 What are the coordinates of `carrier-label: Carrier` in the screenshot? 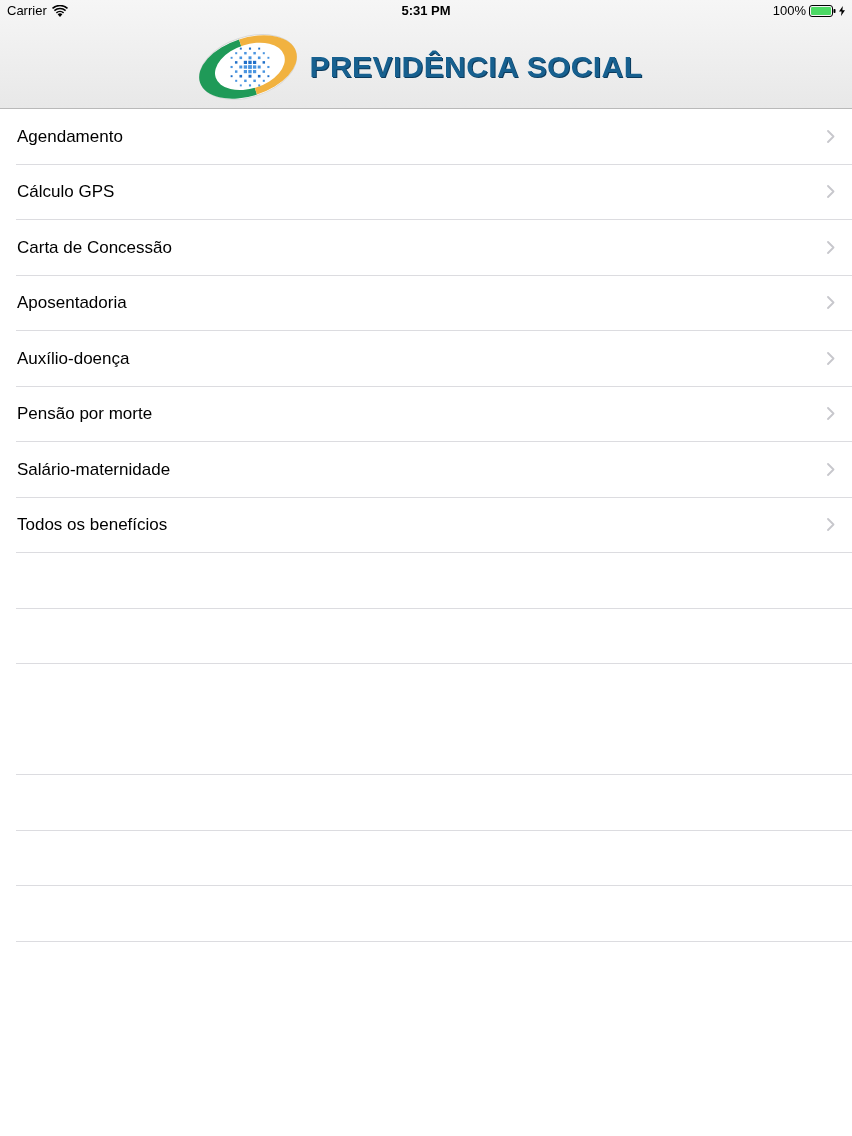 It's located at (27, 11).